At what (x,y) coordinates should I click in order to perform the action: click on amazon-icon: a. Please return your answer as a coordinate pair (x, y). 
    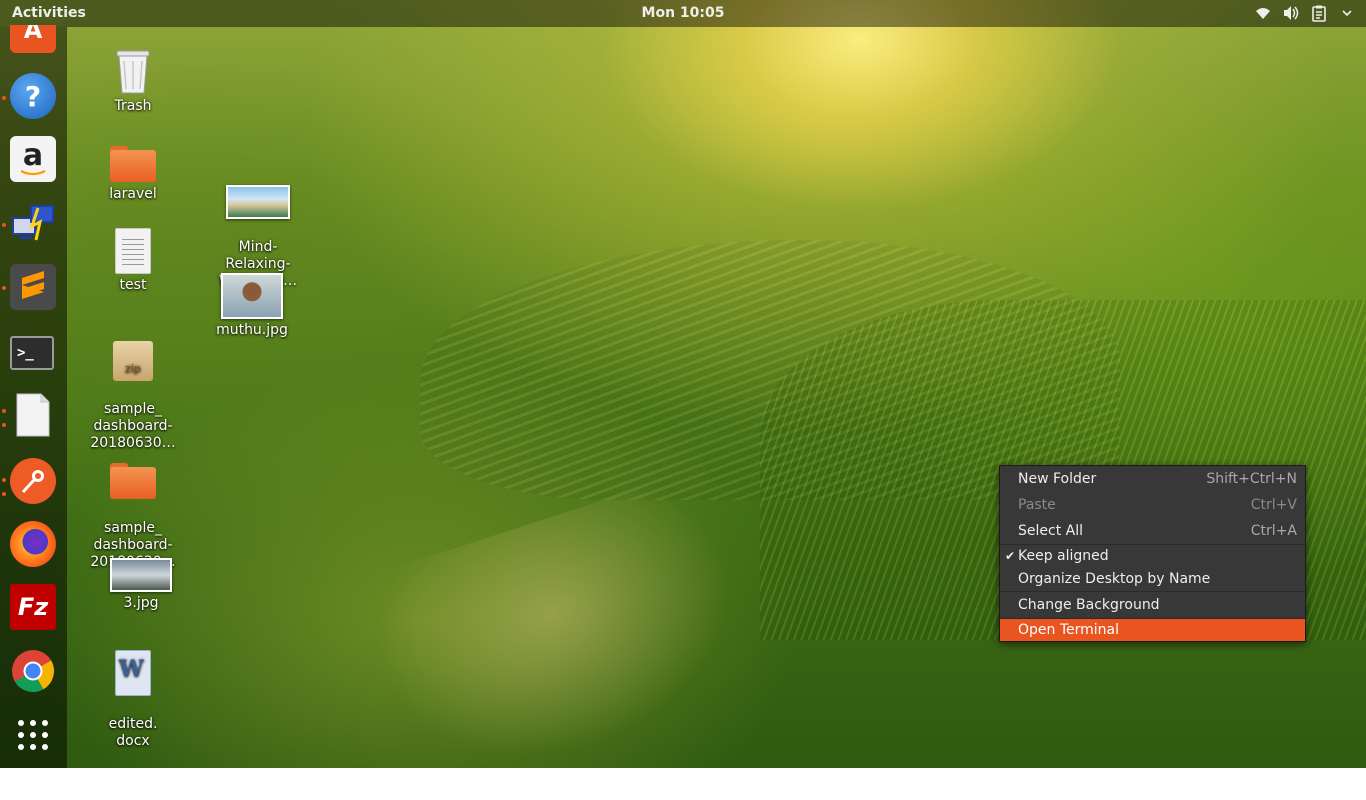
    Looking at the image, I should click on (33, 159).